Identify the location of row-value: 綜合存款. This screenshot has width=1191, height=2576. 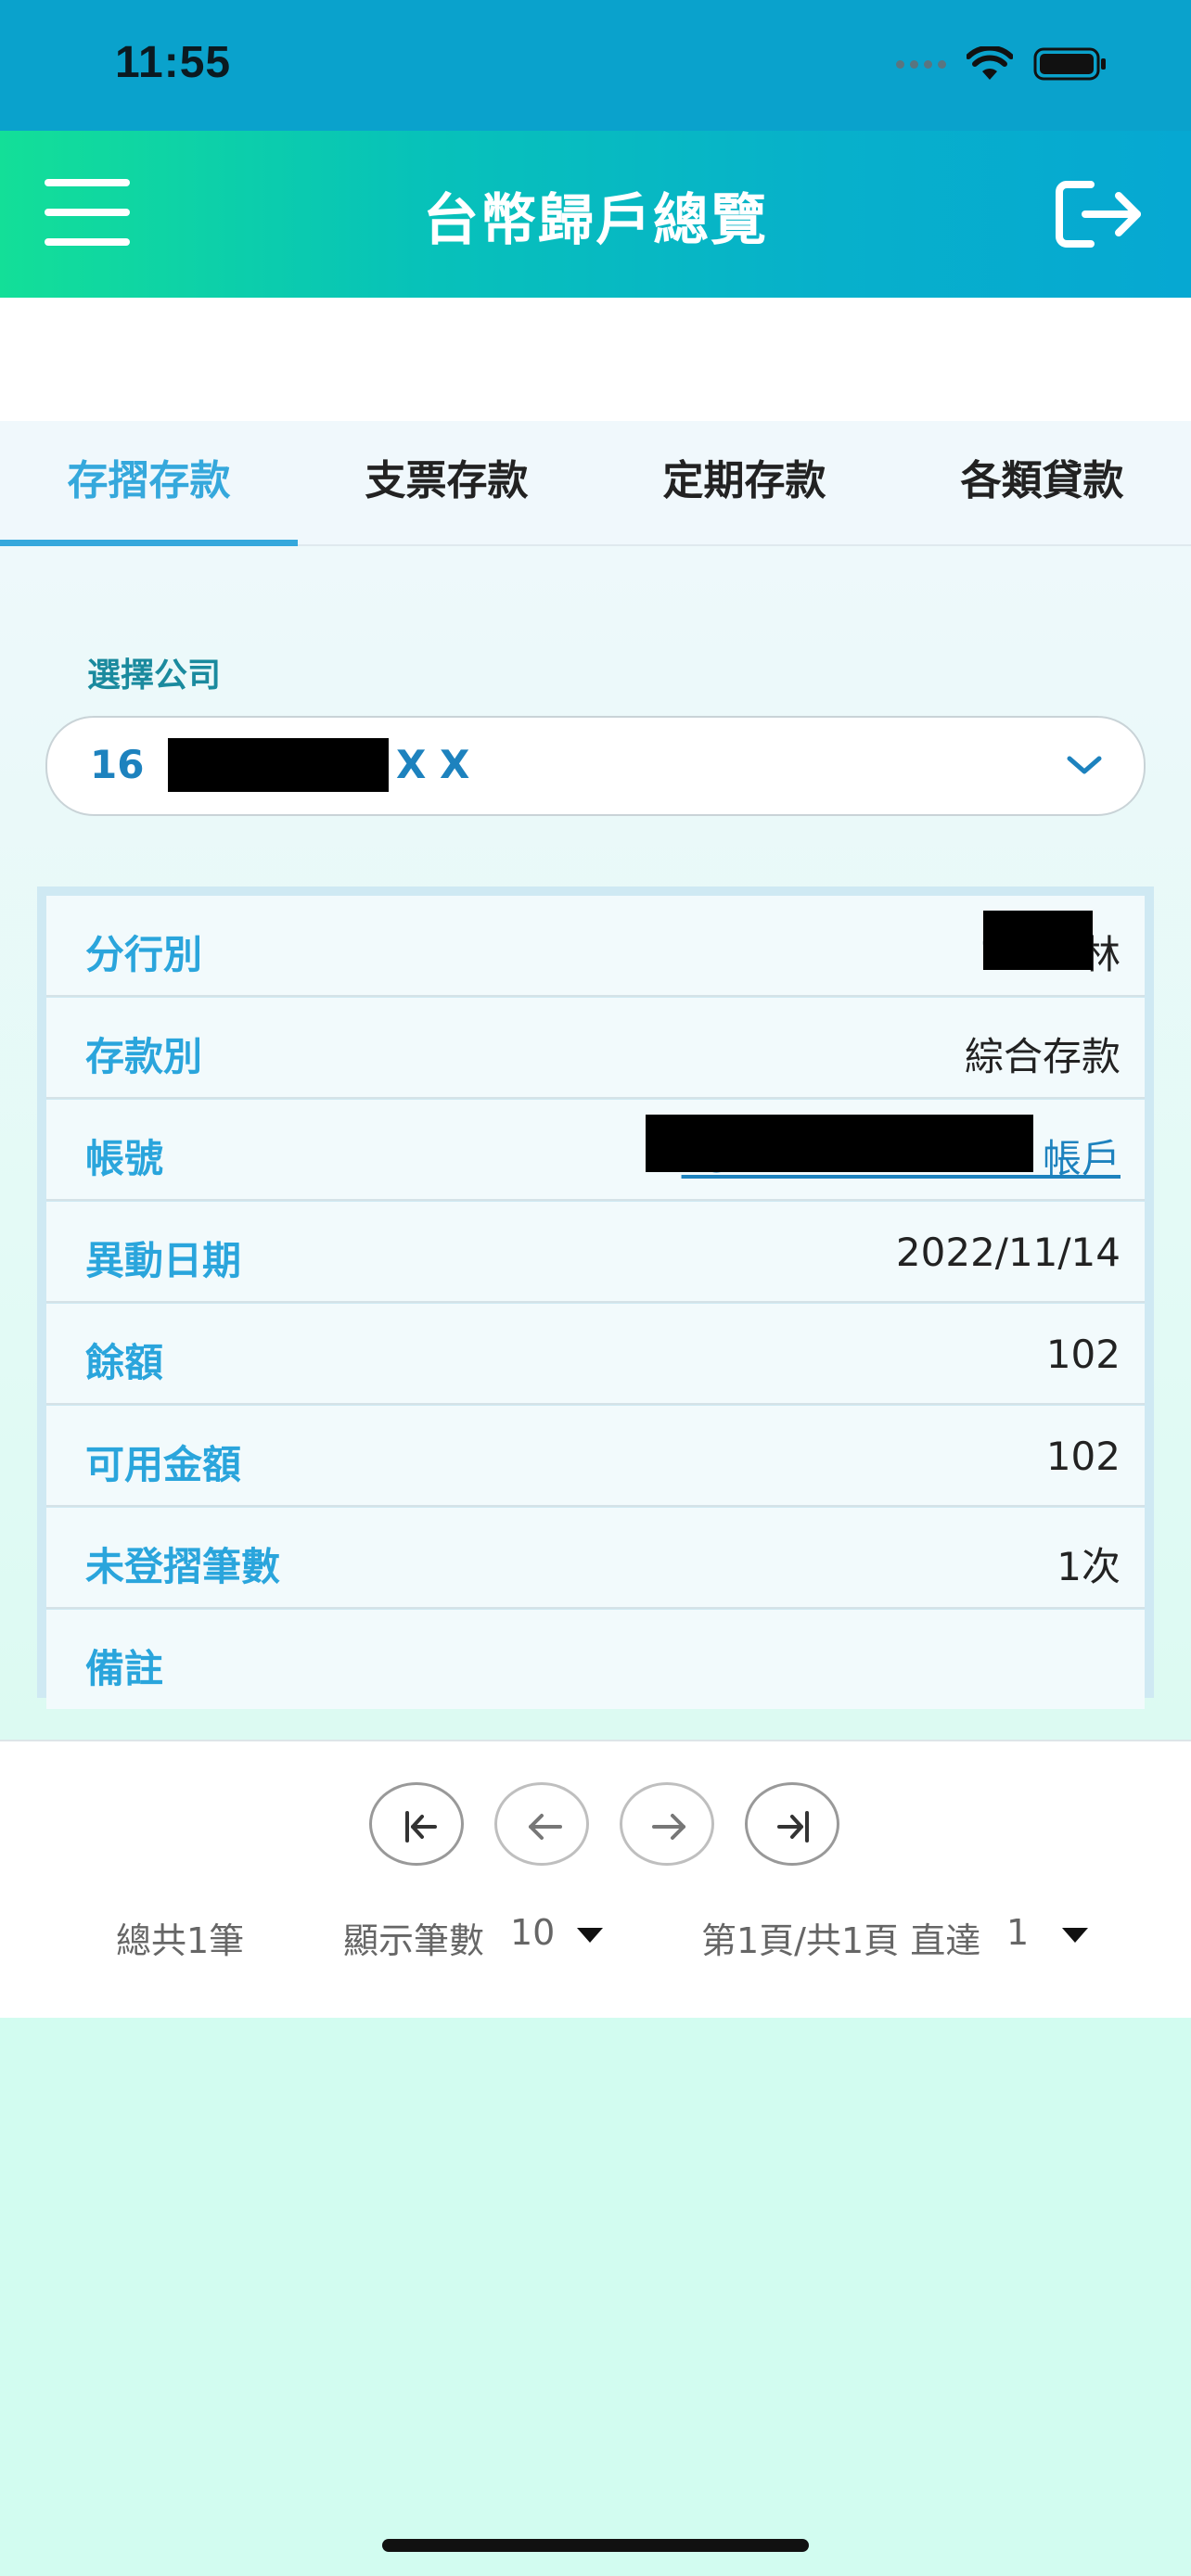
(1042, 1056).